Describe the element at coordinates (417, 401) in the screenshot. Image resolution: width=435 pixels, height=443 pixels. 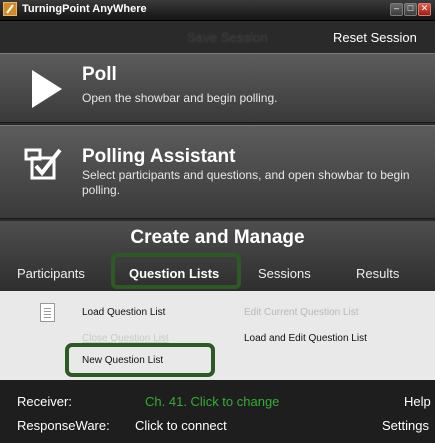
I see `help-link: Help` at that location.